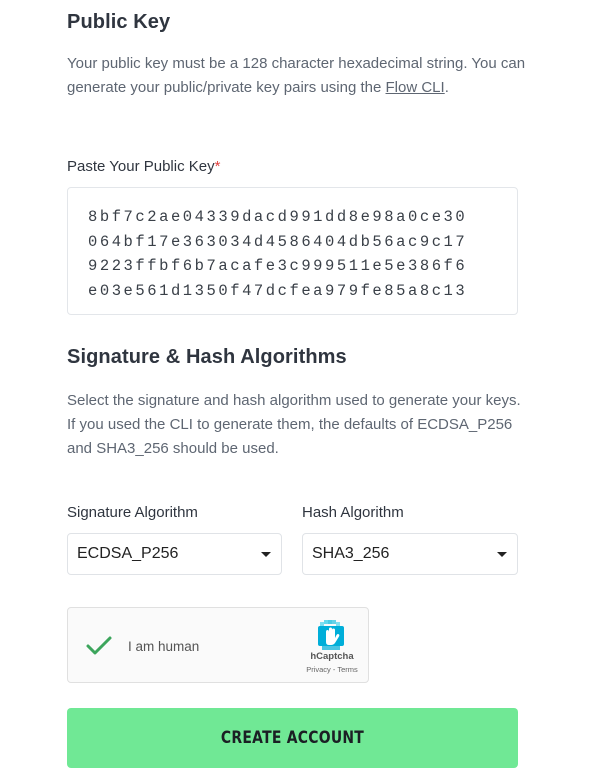  I want to click on captcha-checkbox, so click(99, 646).